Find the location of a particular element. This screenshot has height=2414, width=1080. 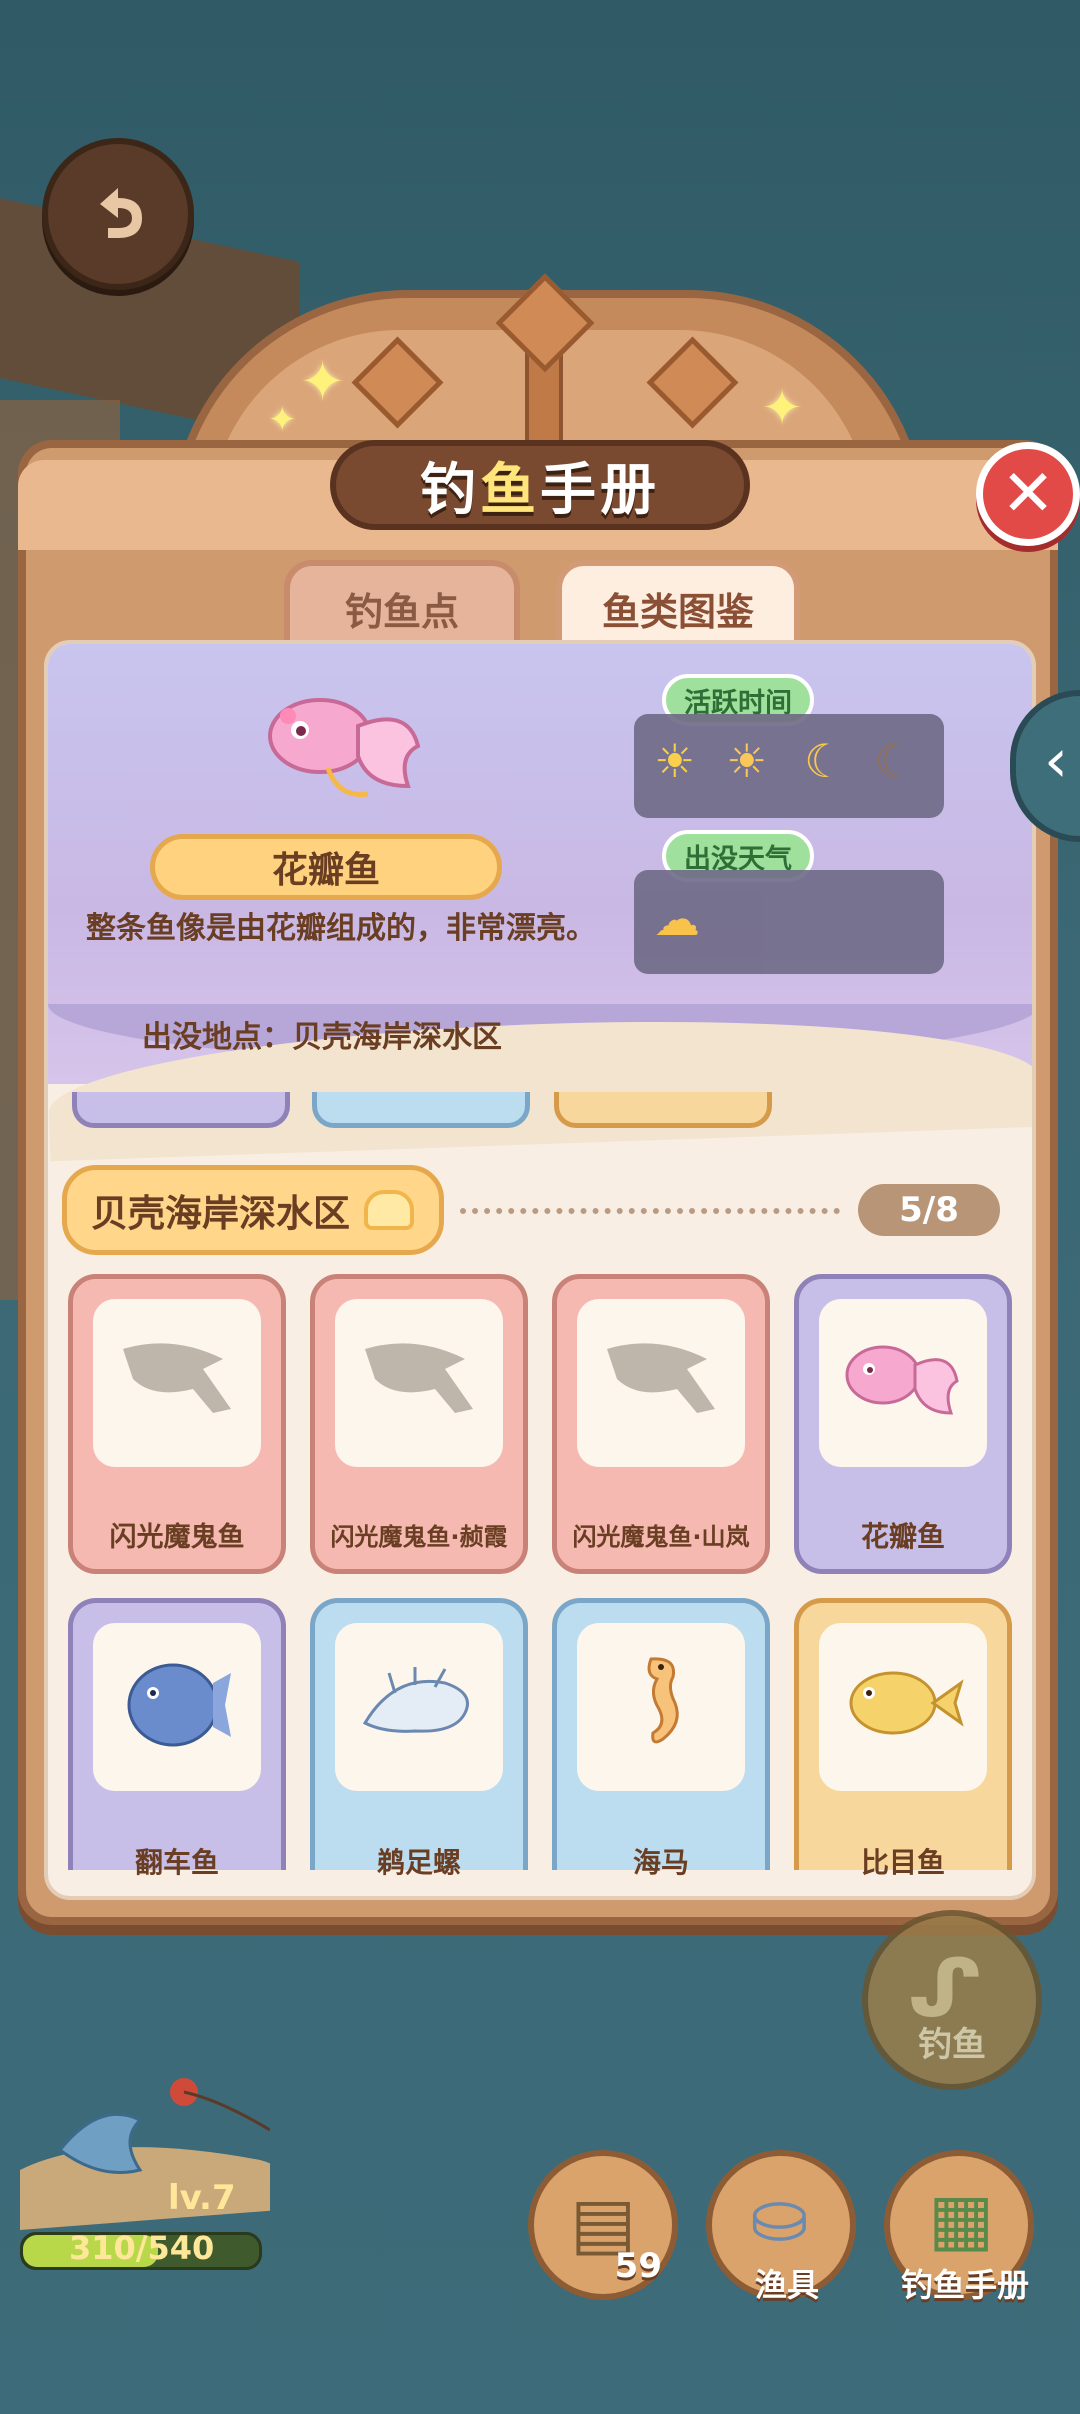

back-button is located at coordinates (118, 214).